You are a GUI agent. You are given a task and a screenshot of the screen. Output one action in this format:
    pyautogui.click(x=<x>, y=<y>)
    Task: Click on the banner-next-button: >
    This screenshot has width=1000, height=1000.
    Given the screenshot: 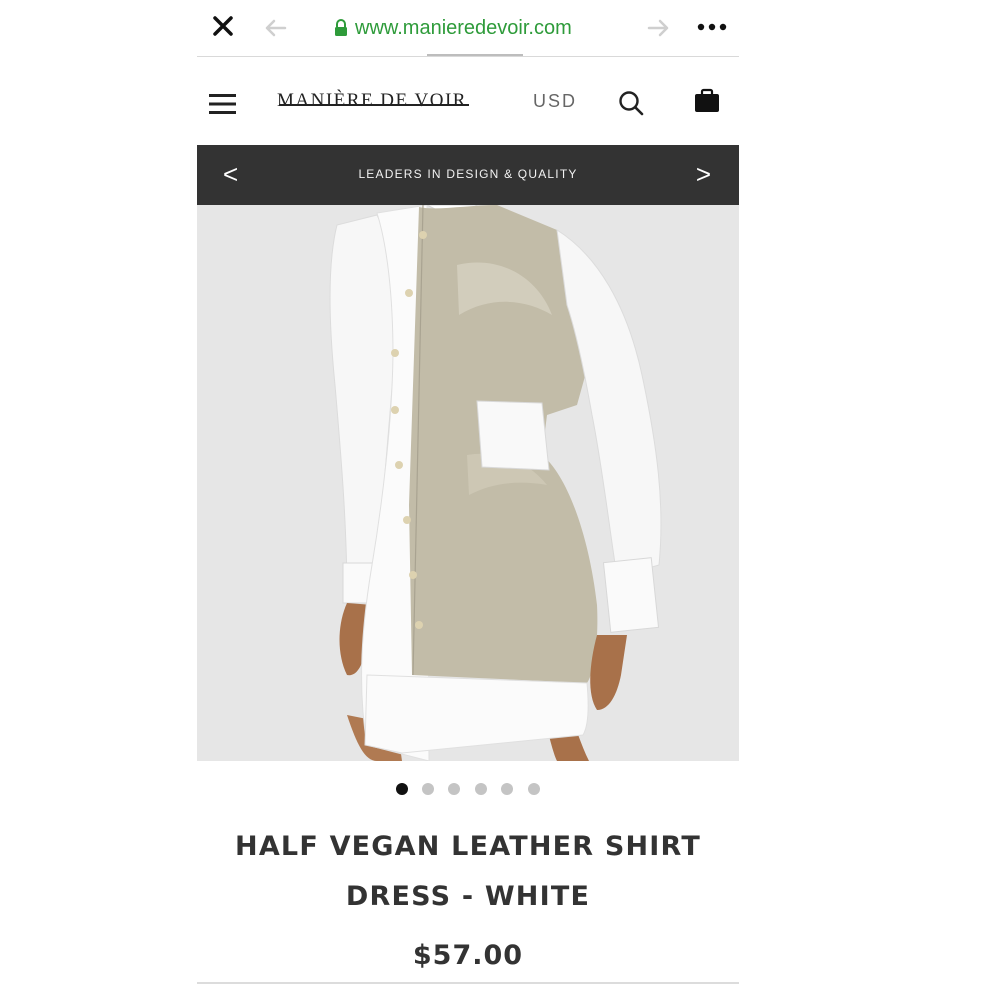 What is the action you would take?
    pyautogui.click(x=703, y=174)
    